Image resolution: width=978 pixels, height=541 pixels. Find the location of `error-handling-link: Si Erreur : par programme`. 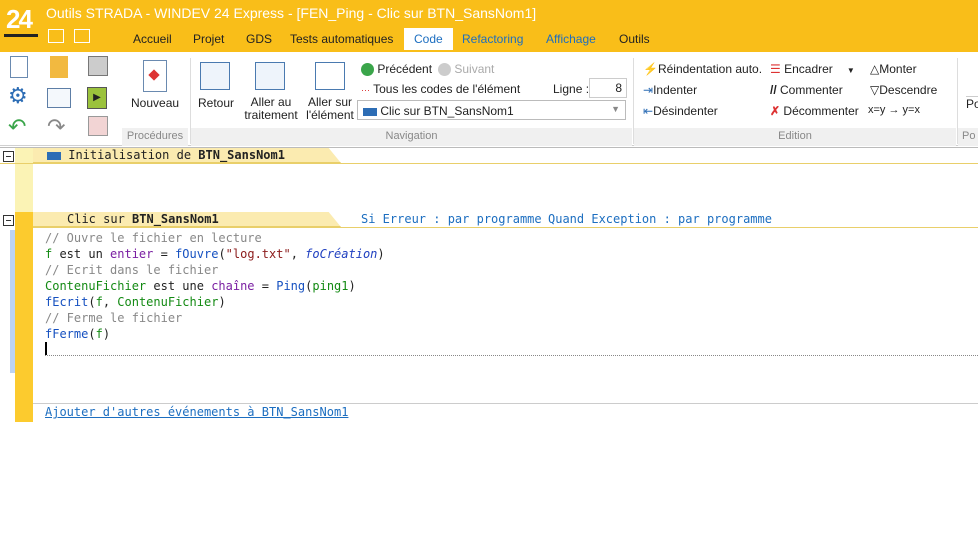

error-handling-link: Si Erreur : par programme is located at coordinates (451, 219).